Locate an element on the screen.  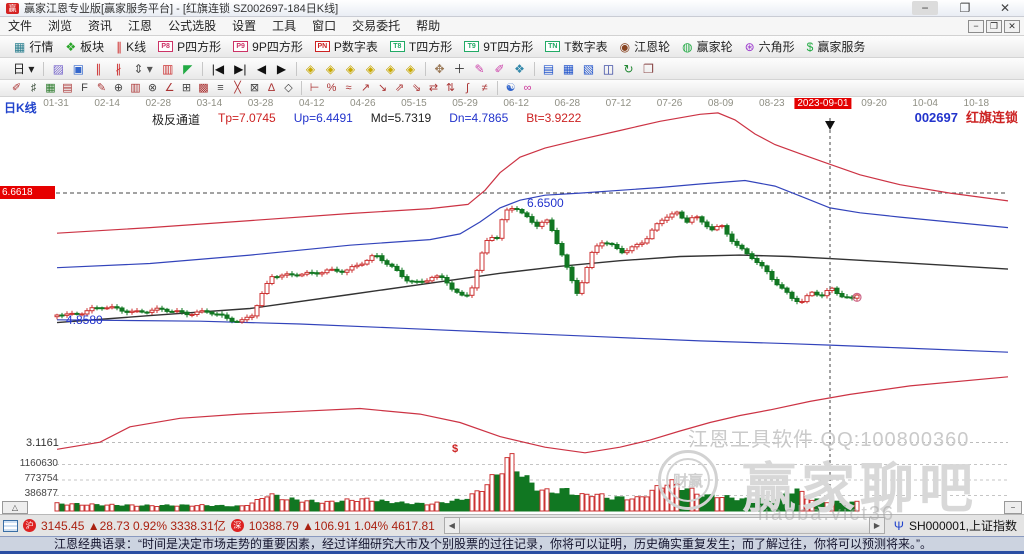
date-tick: 02-14 is located at coordinates (107, 103).